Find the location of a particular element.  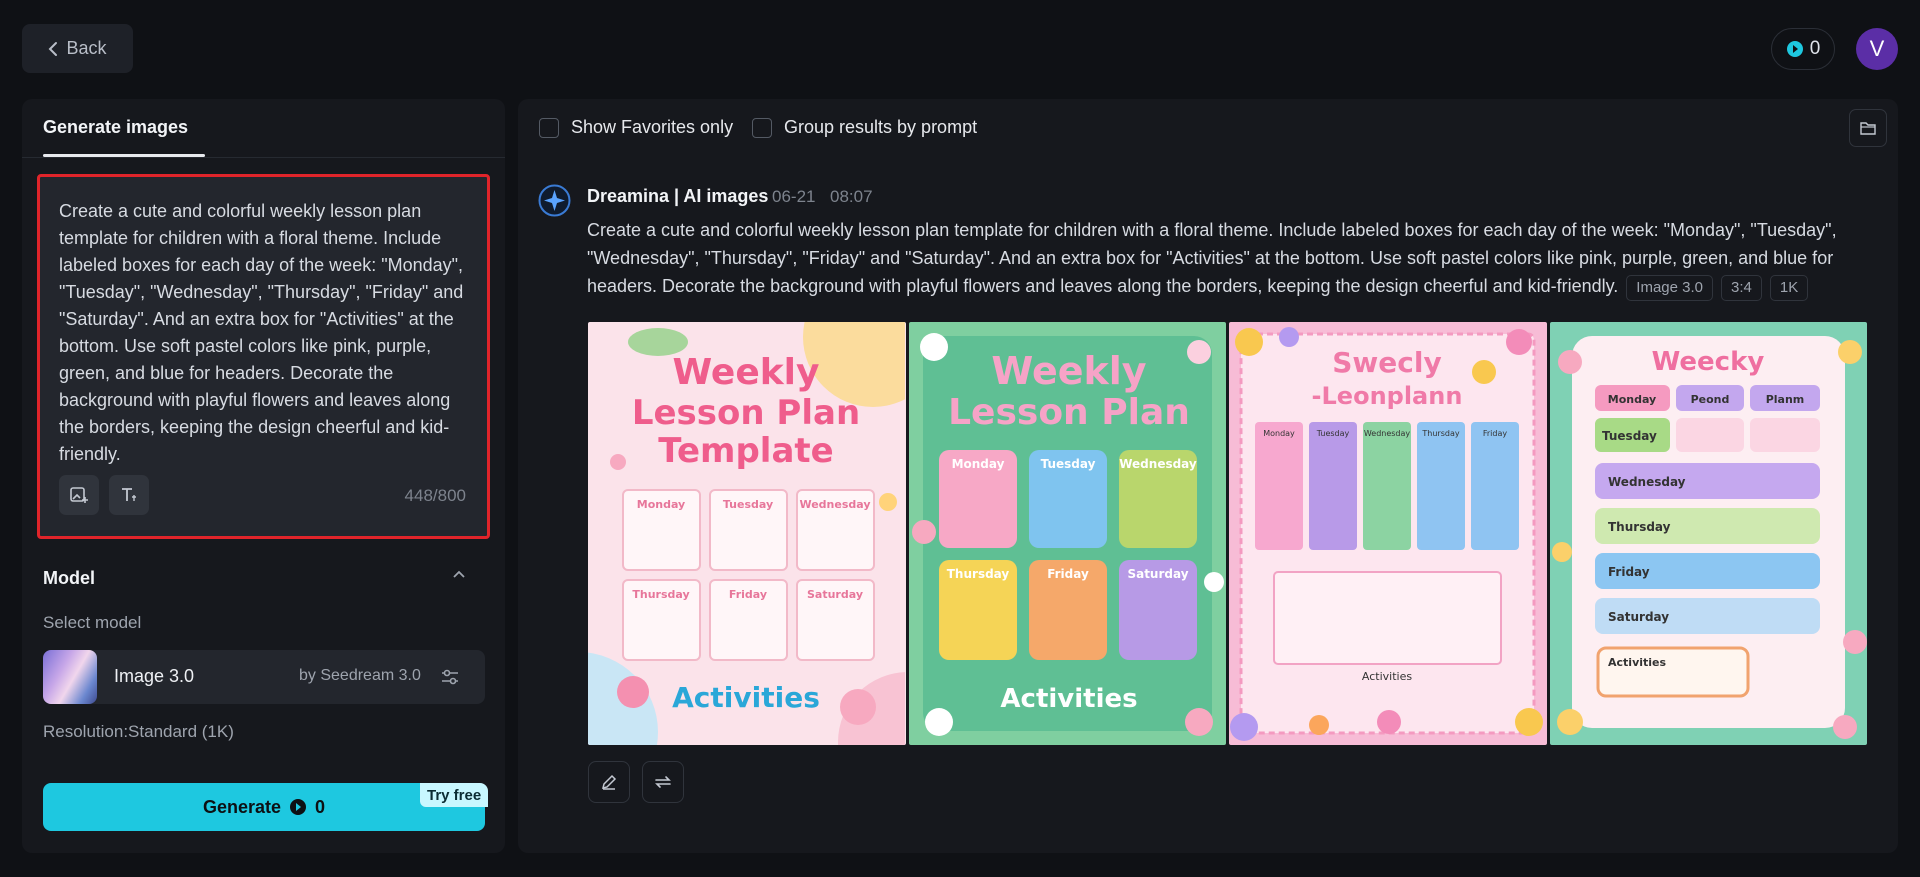

generate-cost: 0 is located at coordinates (320, 806).